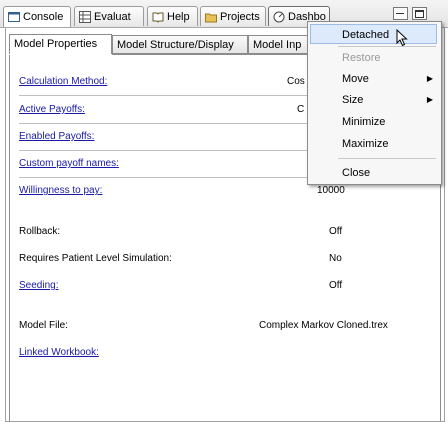 This screenshot has width=448, height=422. What do you see at coordinates (178, 16) in the screenshot?
I see `view-tab-label: Help` at bounding box center [178, 16].